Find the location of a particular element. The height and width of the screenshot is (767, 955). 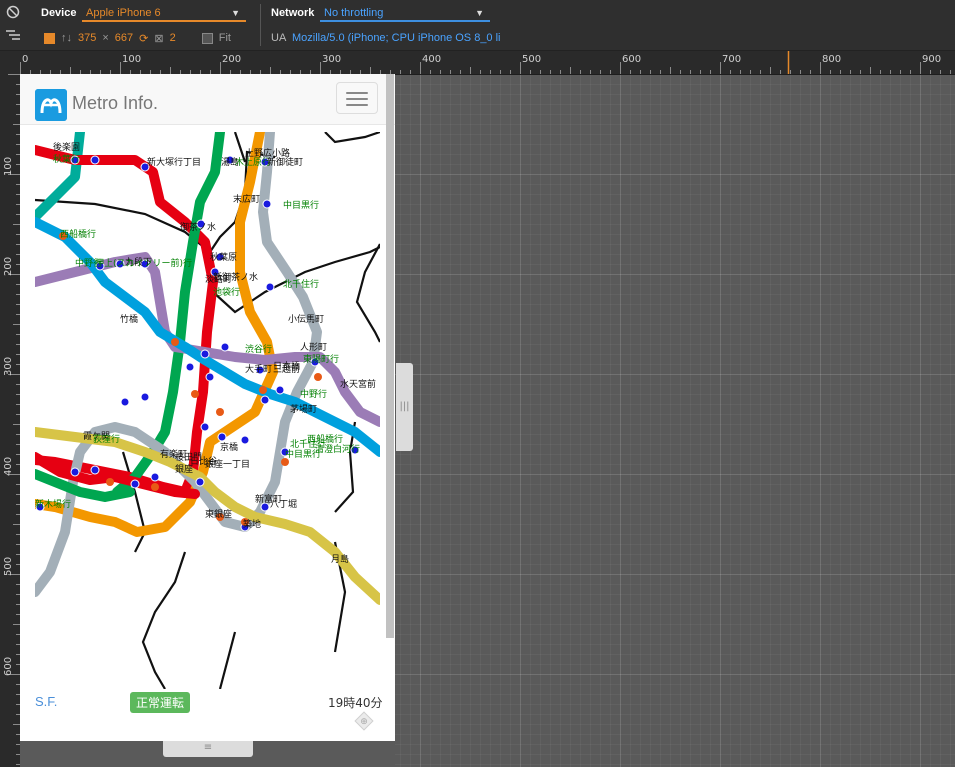

station-label: 築地 is located at coordinates (252, 524).